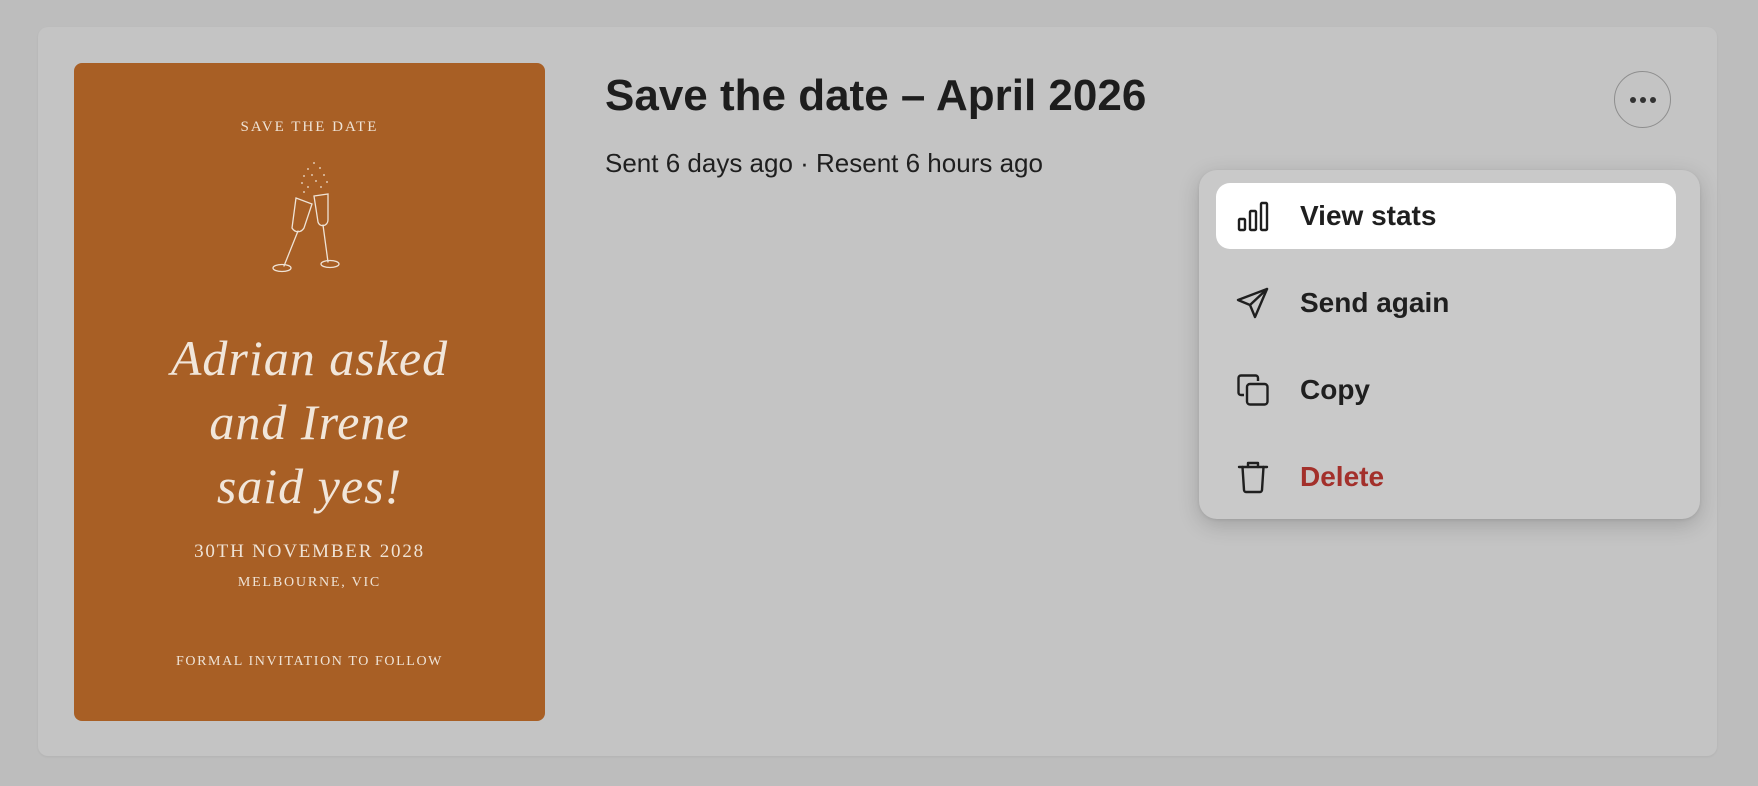 The image size is (1758, 786). Describe the element at coordinates (876, 95) in the screenshot. I see `page-title: Save the date – April 2026` at that location.